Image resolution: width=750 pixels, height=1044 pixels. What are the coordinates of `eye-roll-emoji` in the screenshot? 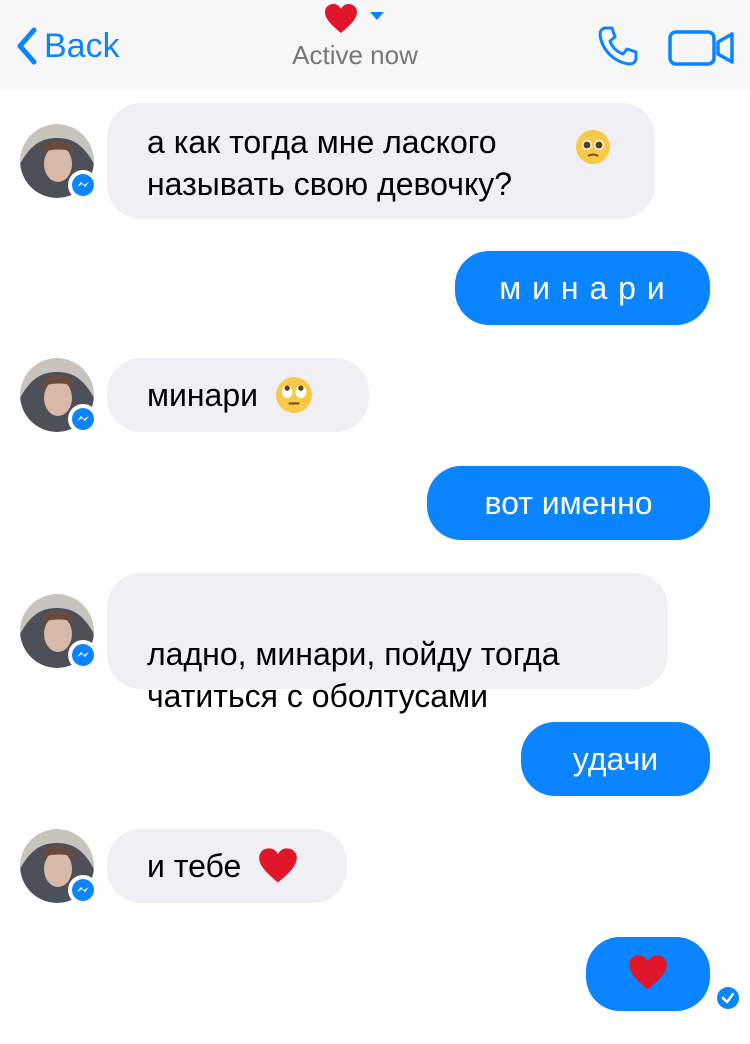 It's located at (293, 394).